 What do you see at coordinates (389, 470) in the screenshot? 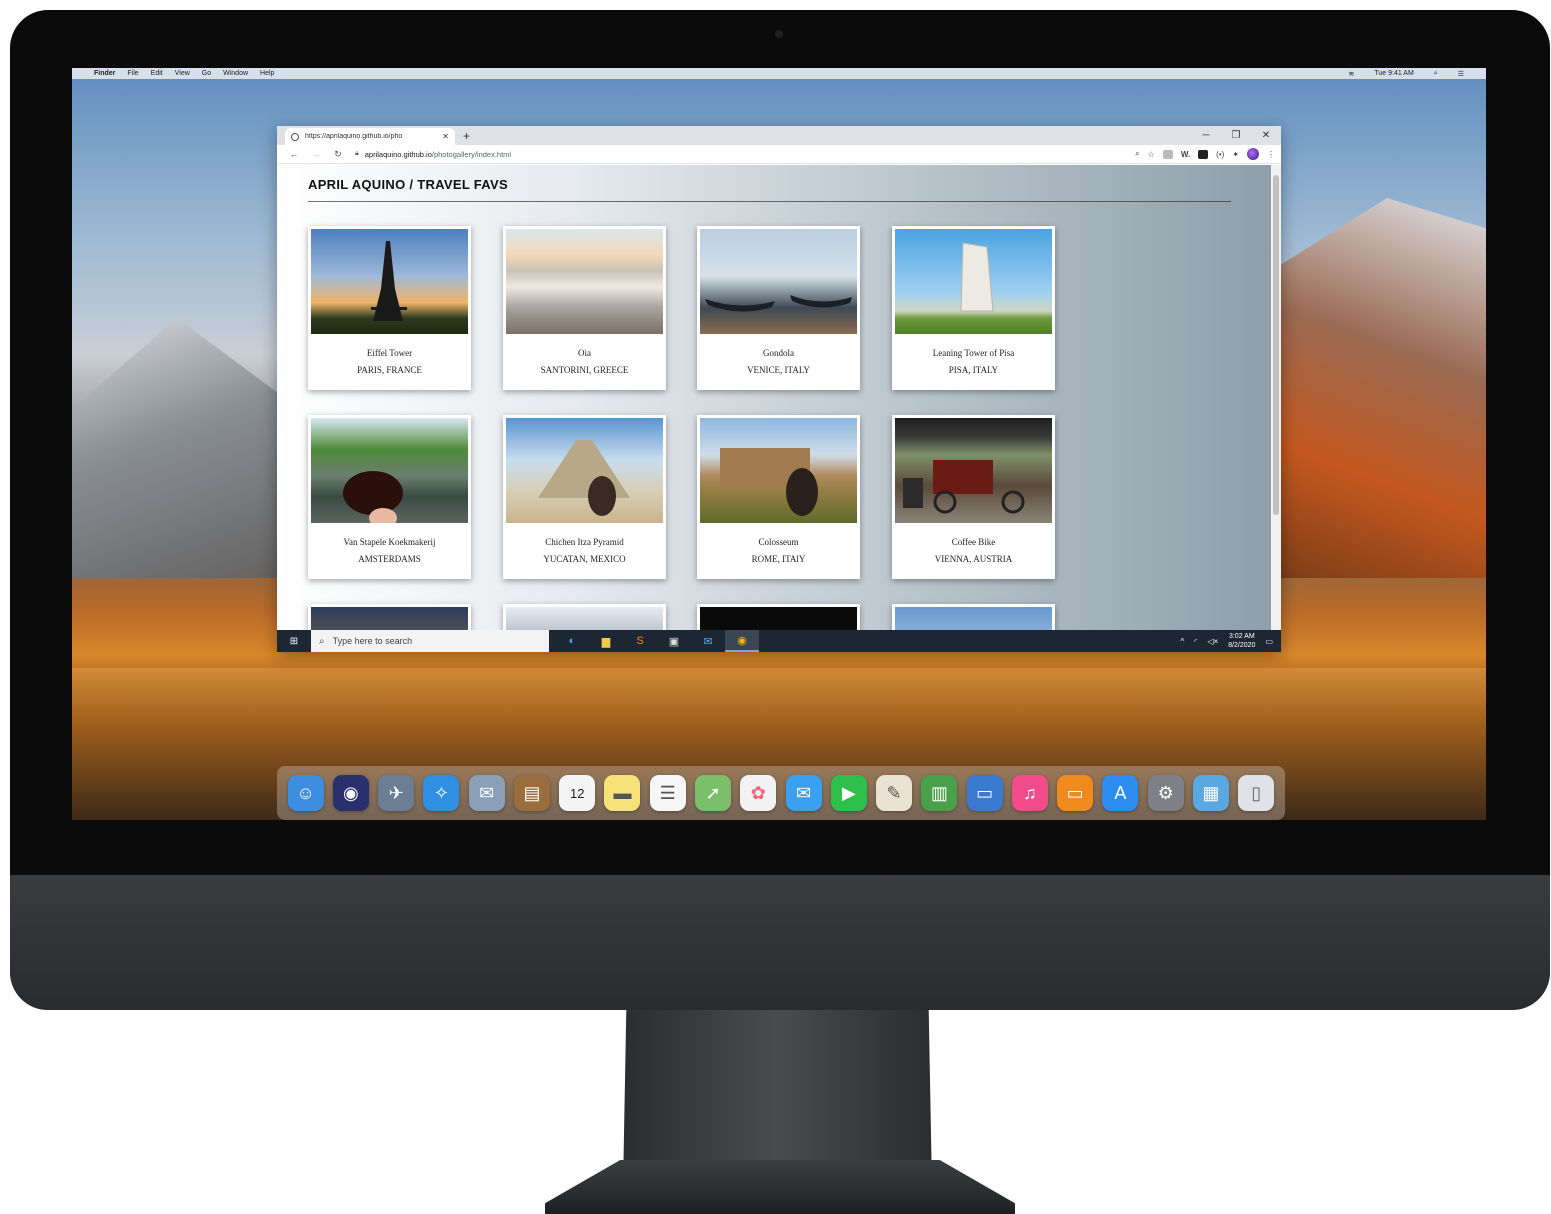
I see `amsterdam-cookie-photo` at bounding box center [389, 470].